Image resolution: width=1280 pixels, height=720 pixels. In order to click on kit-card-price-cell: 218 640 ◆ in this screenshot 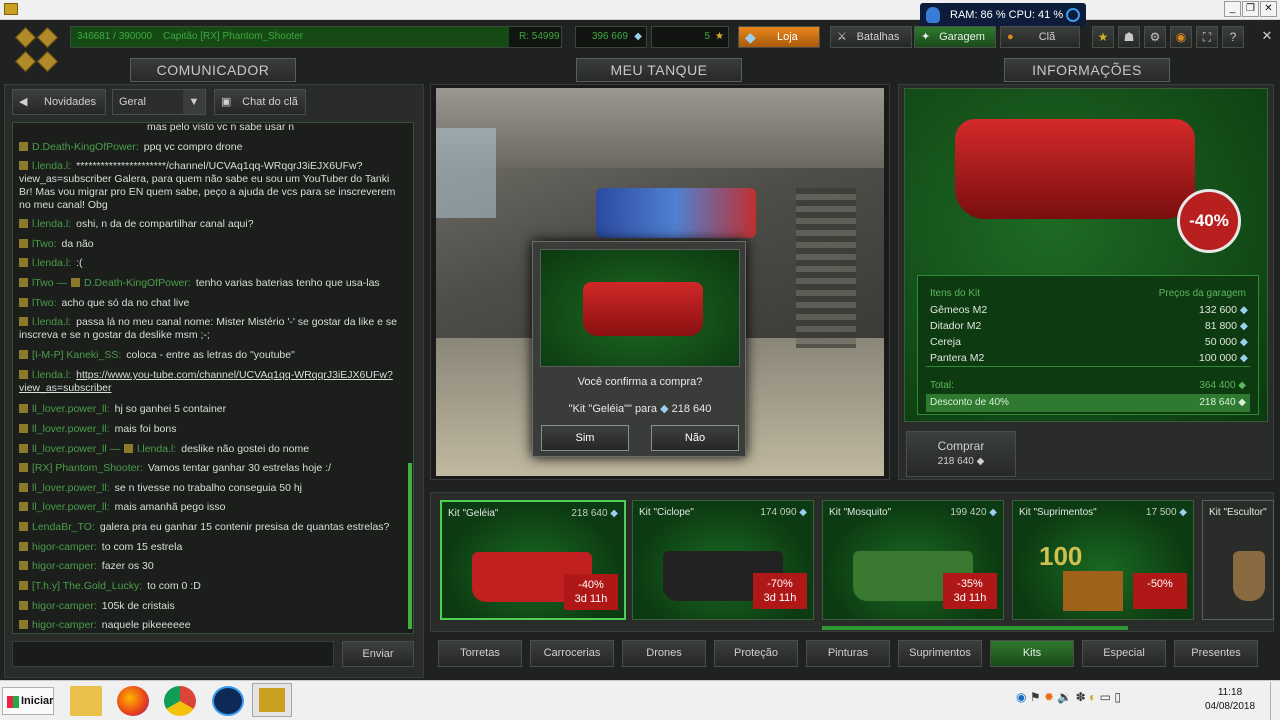, I will do `click(594, 513)`.